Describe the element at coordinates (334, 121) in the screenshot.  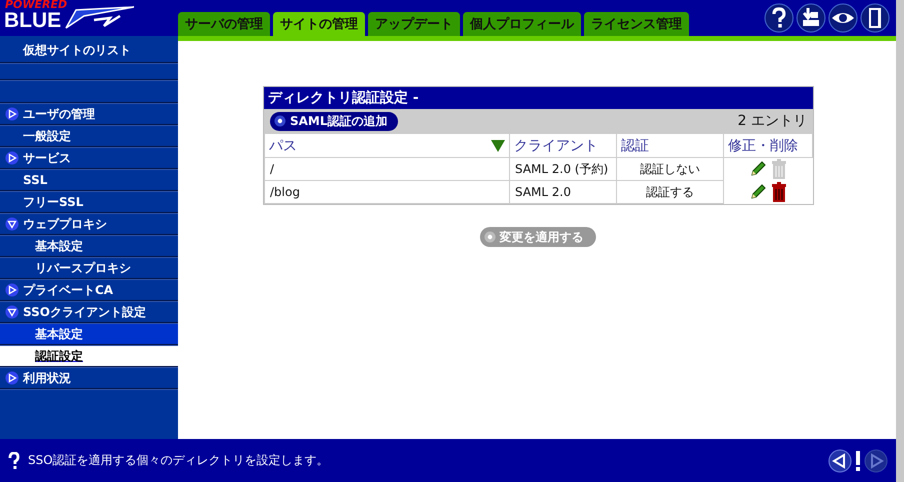
I see `add-saml-button: SAML認証の追加` at that location.